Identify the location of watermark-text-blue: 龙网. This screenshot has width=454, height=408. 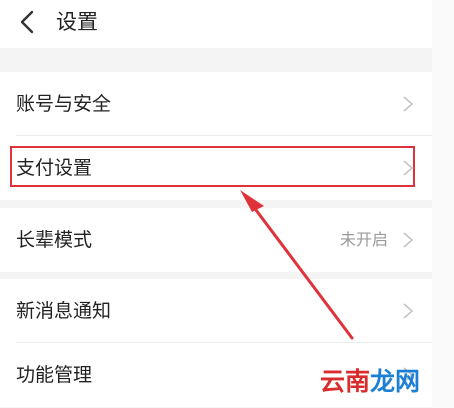
(395, 381).